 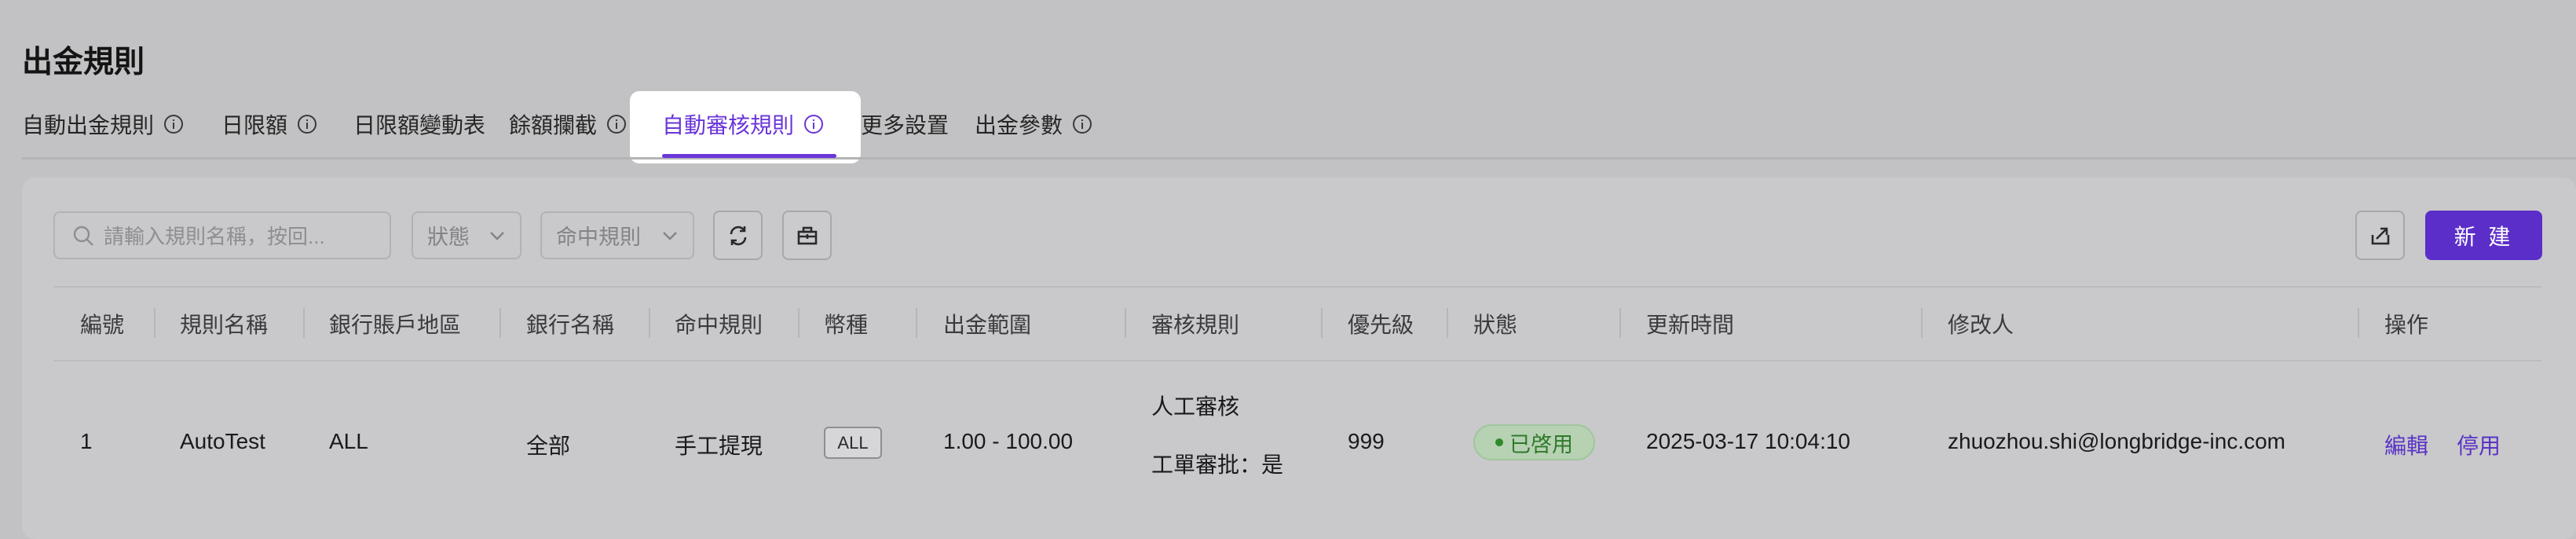 What do you see at coordinates (988, 325) in the screenshot?
I see `column-header-range: 出金範圍` at bounding box center [988, 325].